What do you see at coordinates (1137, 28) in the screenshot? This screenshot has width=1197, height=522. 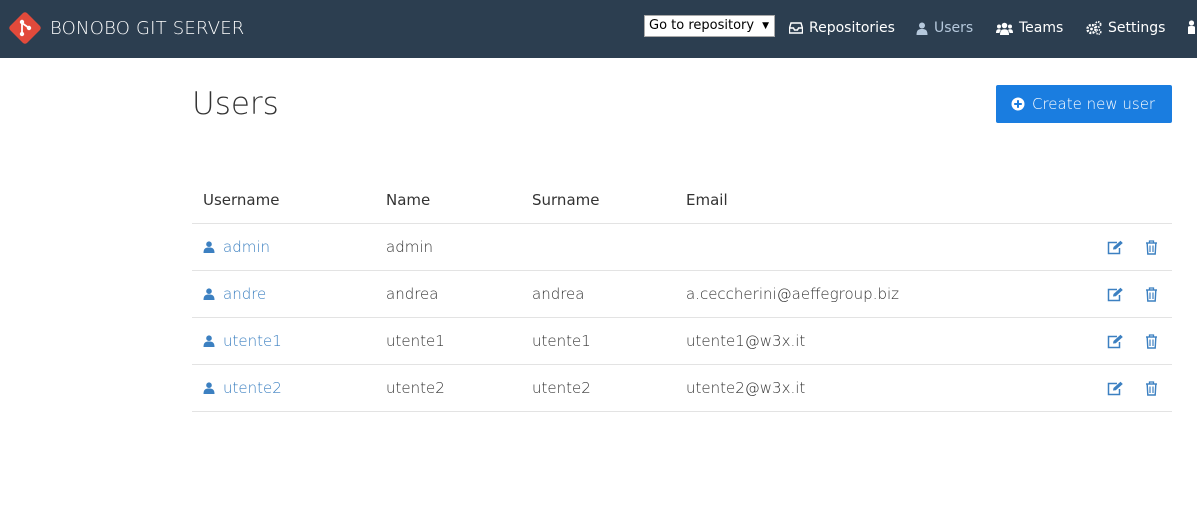 I see `nav-settings-label: Settings` at bounding box center [1137, 28].